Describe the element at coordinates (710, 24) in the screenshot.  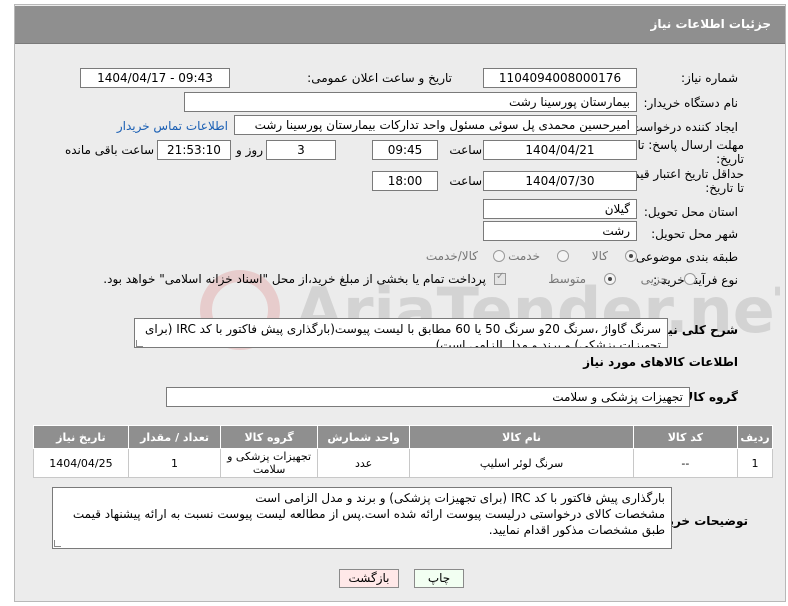
I see `page-title: جزئیات اطلاعات نیاز` at that location.